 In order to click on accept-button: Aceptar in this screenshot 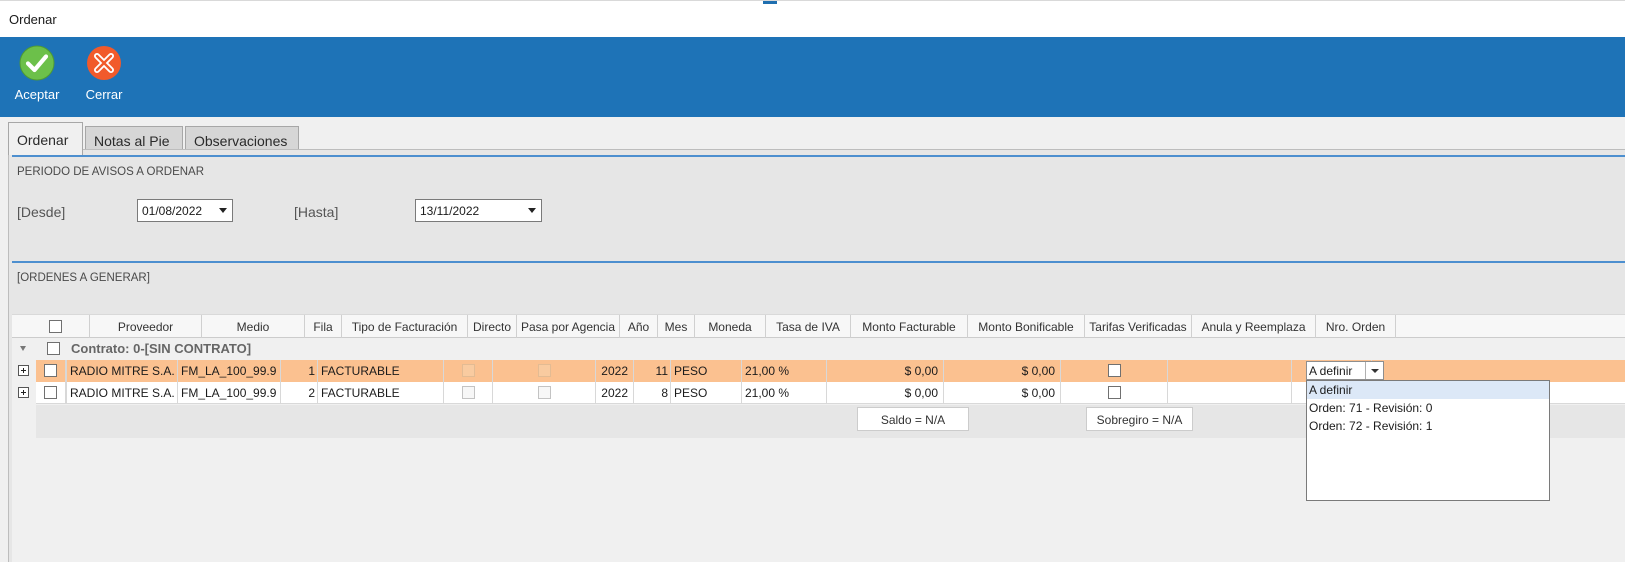, I will do `click(37, 75)`.